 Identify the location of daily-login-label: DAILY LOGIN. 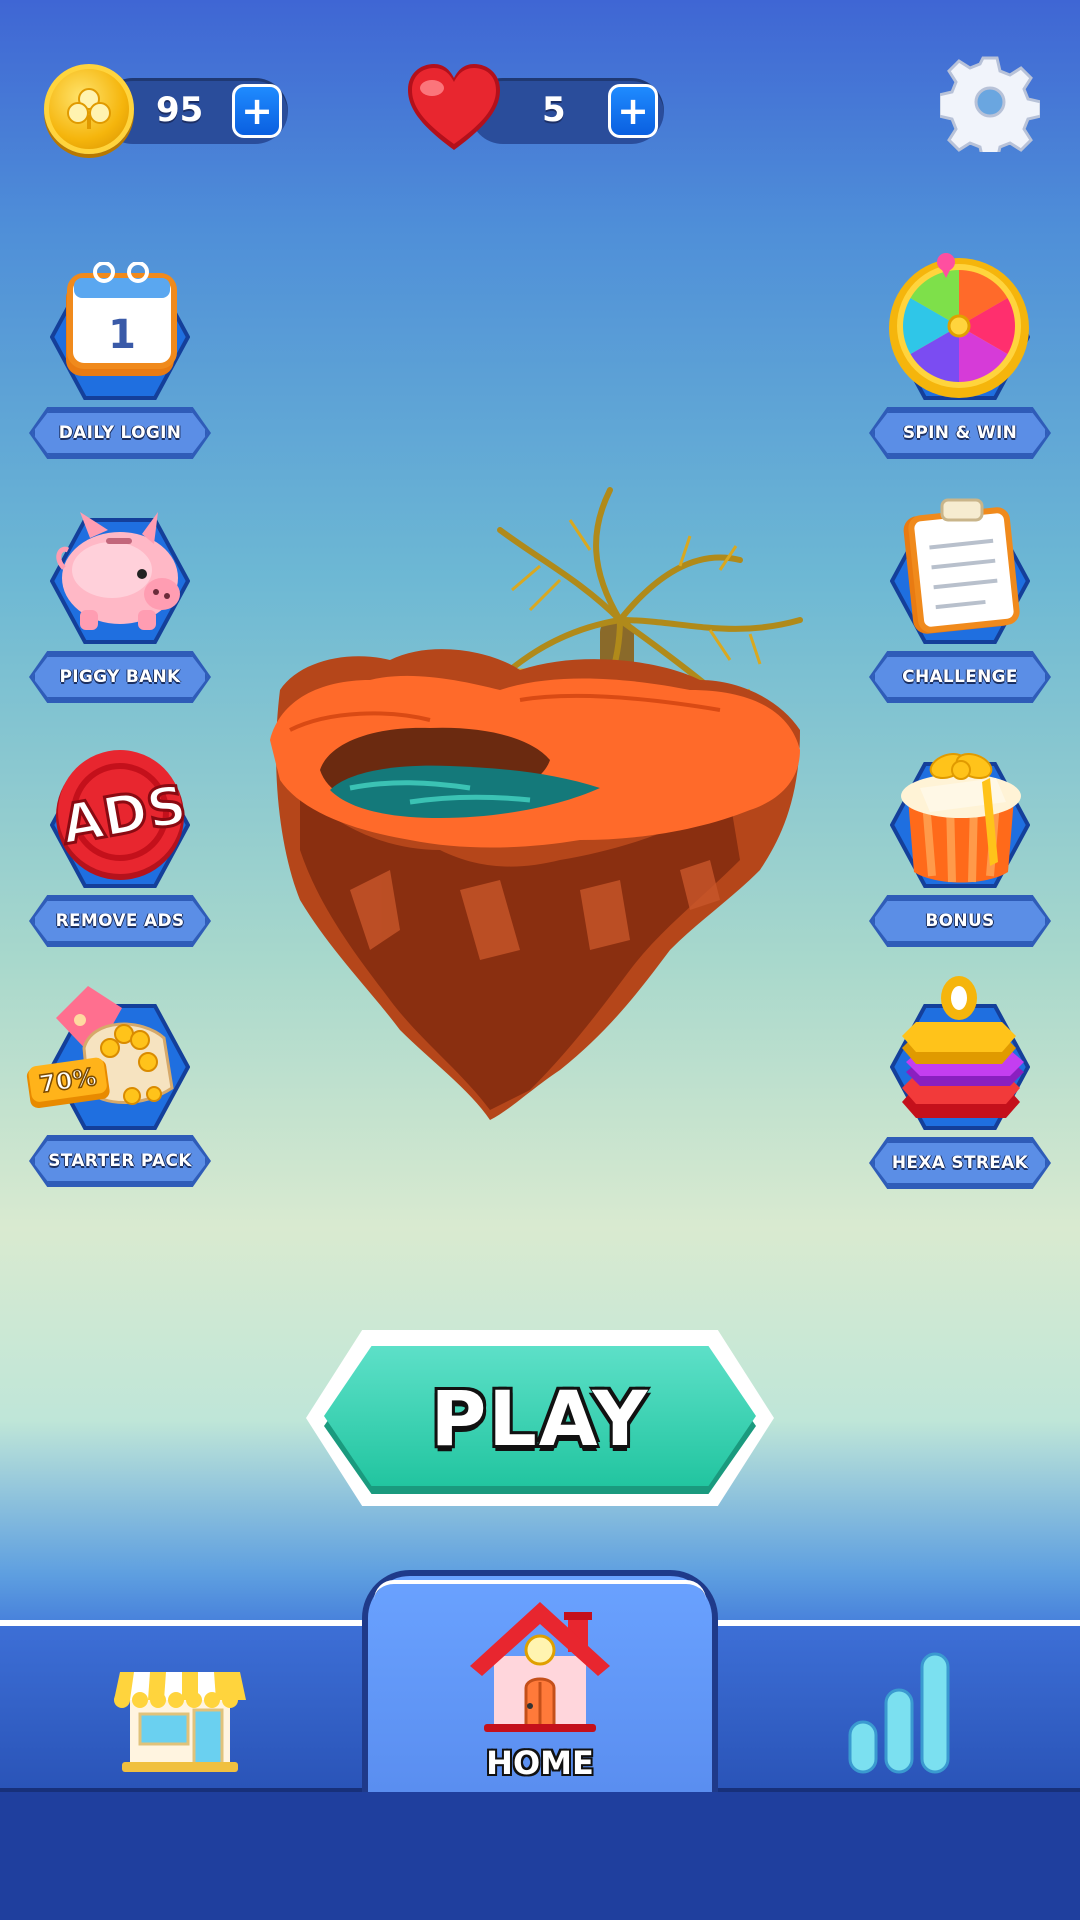
(120, 433).